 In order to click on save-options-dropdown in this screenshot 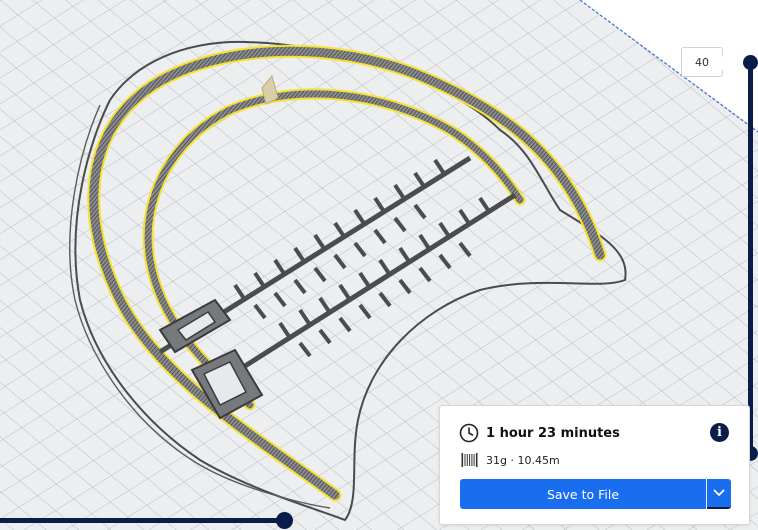, I will do `click(719, 494)`.